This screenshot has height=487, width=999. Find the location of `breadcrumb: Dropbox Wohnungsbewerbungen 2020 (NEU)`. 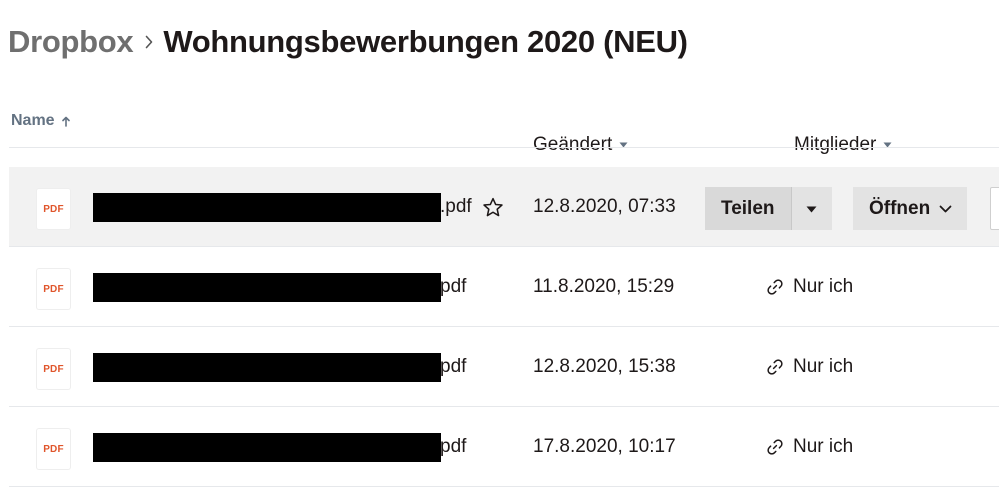

breadcrumb: Dropbox Wohnungsbewerbungen 2020 (NEU) is located at coordinates (348, 42).